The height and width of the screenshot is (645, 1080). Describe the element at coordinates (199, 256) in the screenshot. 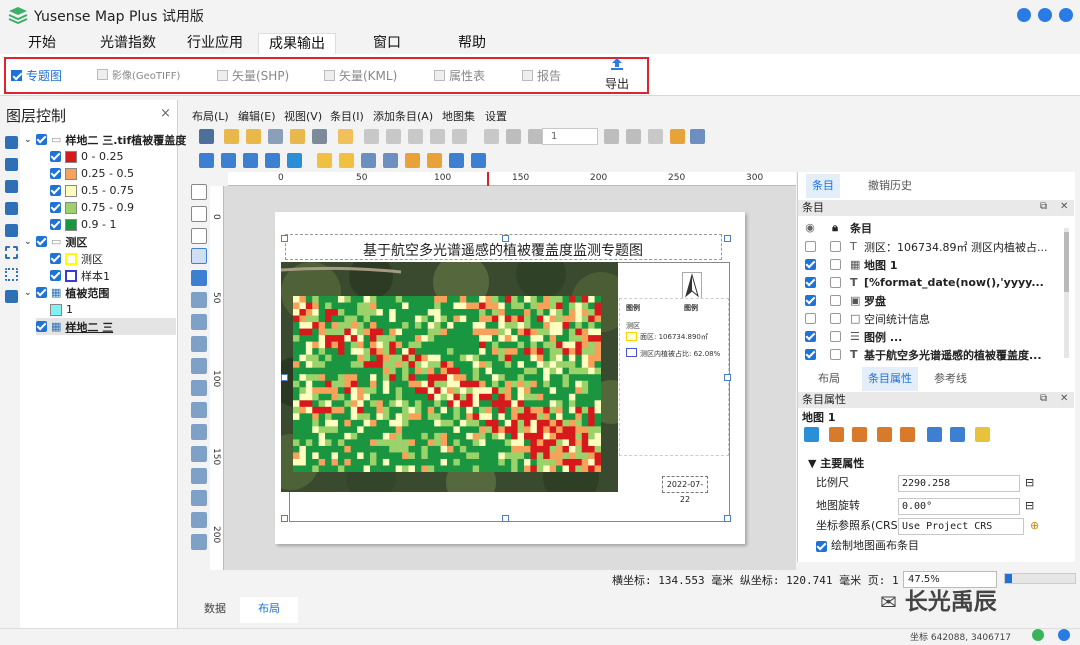

I see `move-content-icon` at that location.